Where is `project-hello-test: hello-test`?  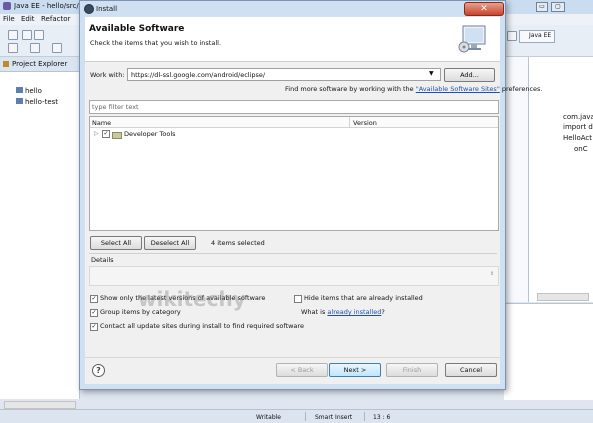
project-hello-test: hello-test is located at coordinates (37, 102).